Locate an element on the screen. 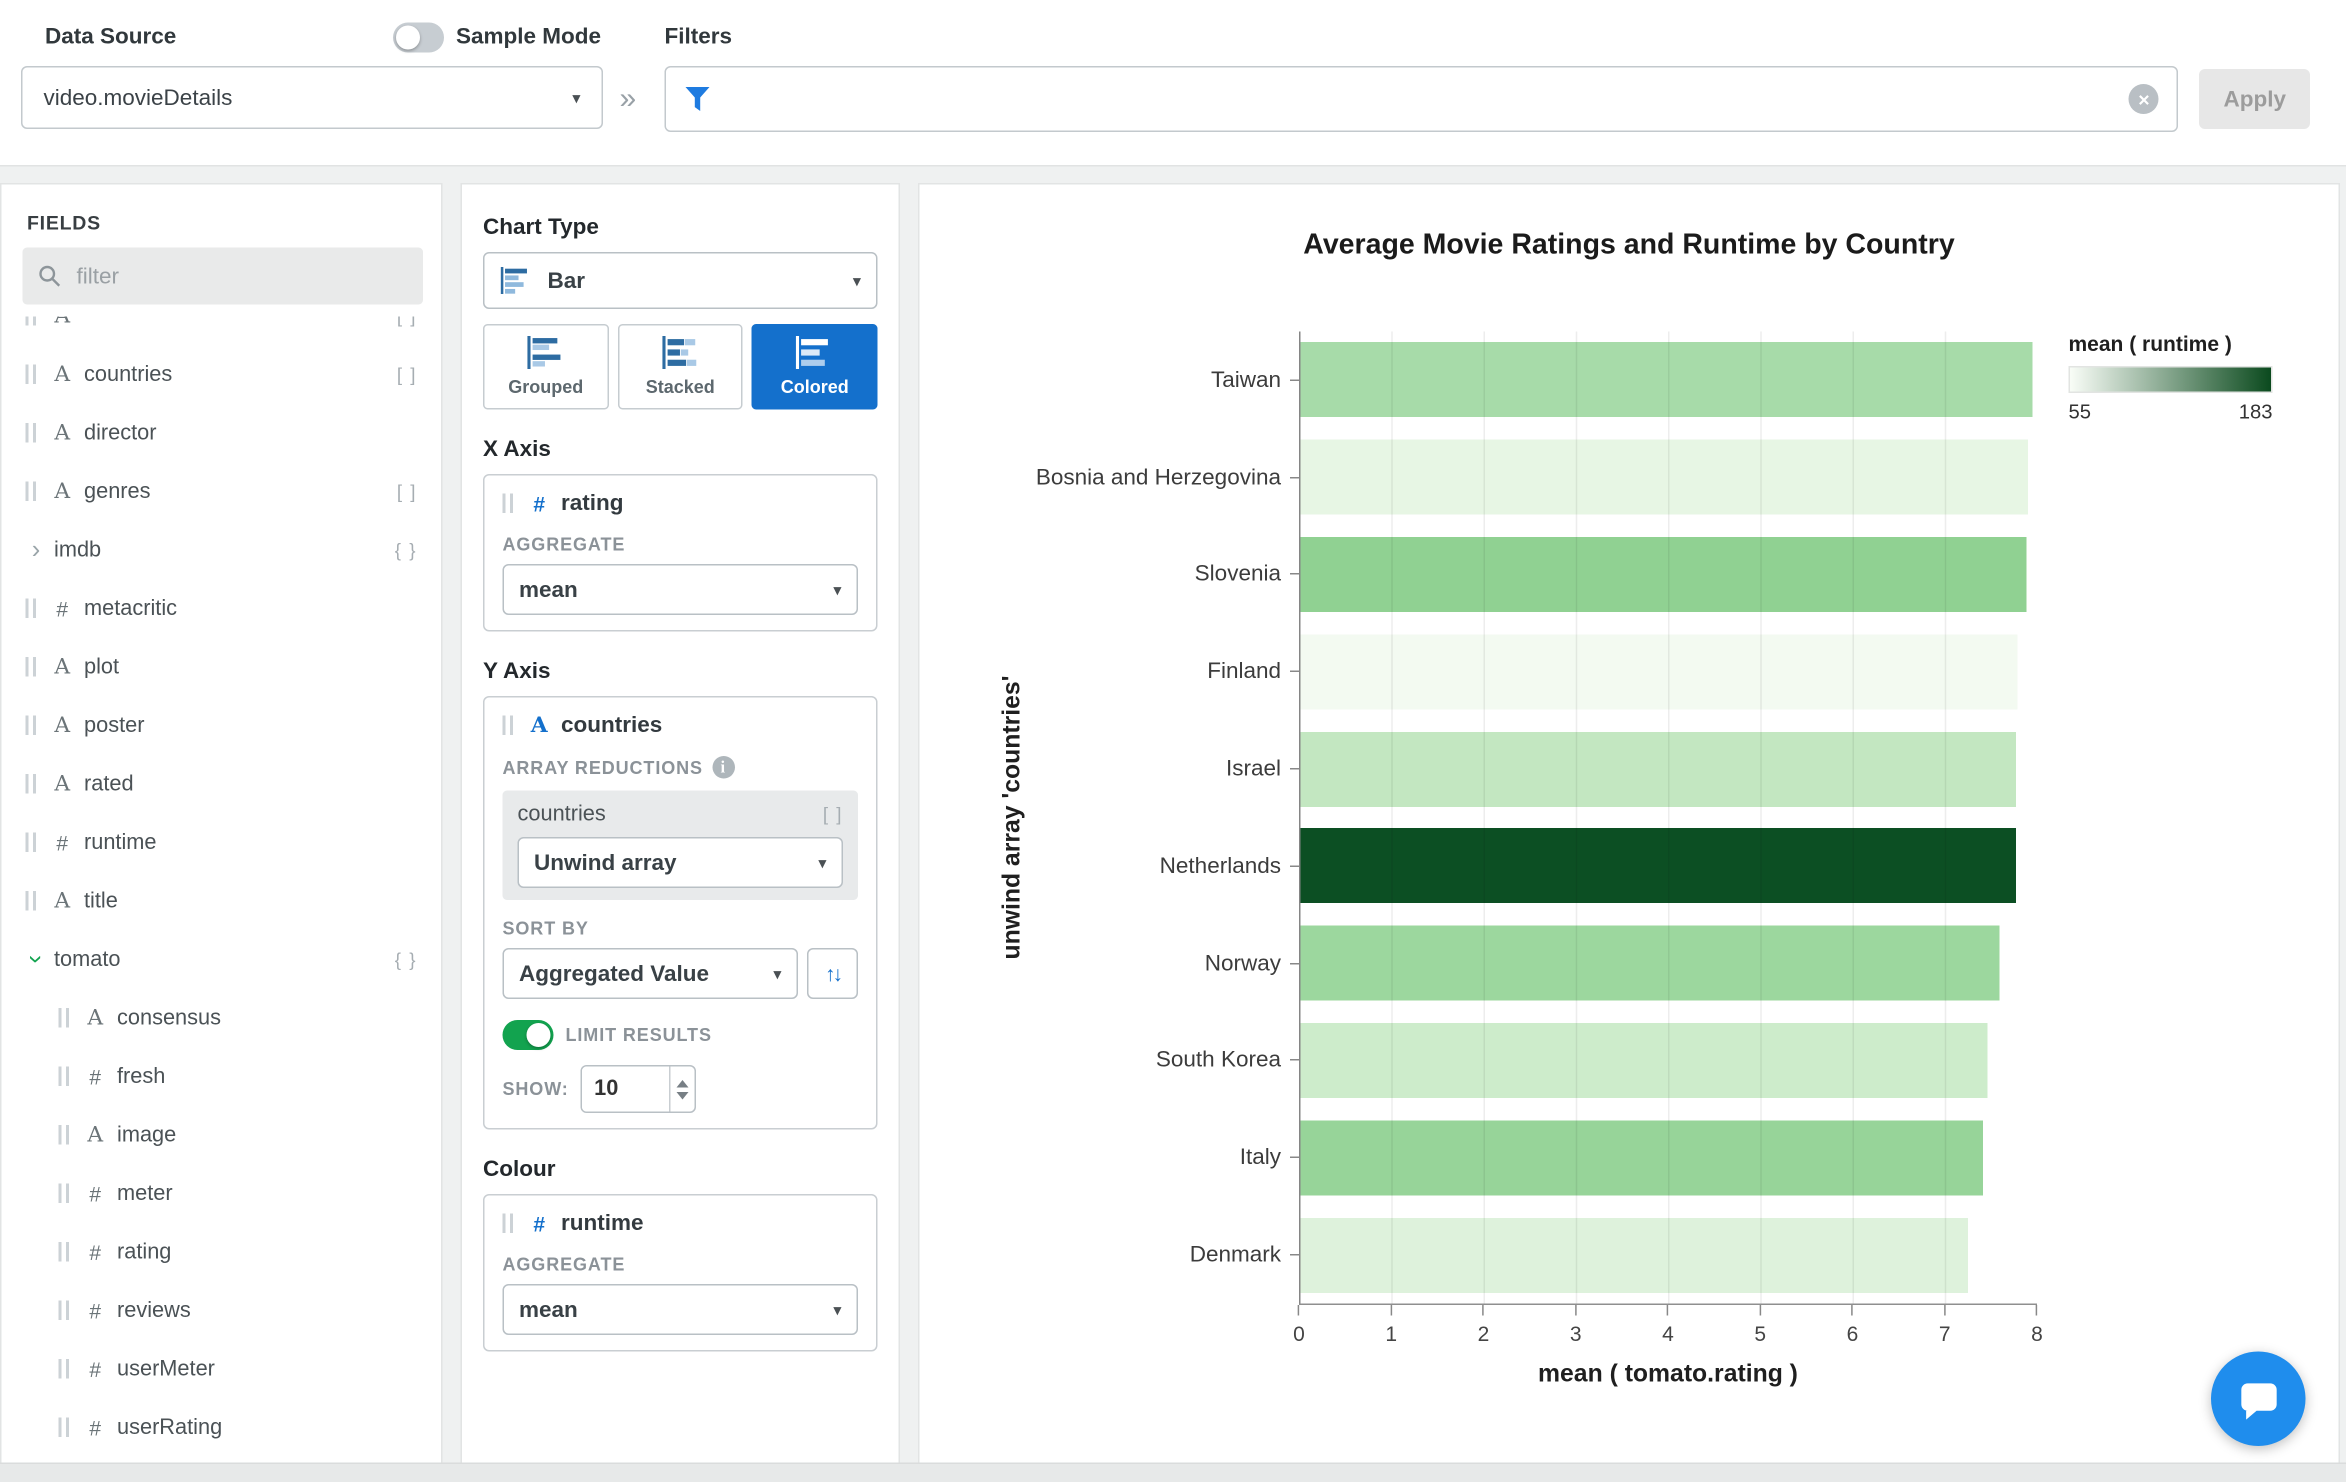 The height and width of the screenshot is (1482, 2346). x-axis-aggregate-select: mean ▾ is located at coordinates (680, 589).